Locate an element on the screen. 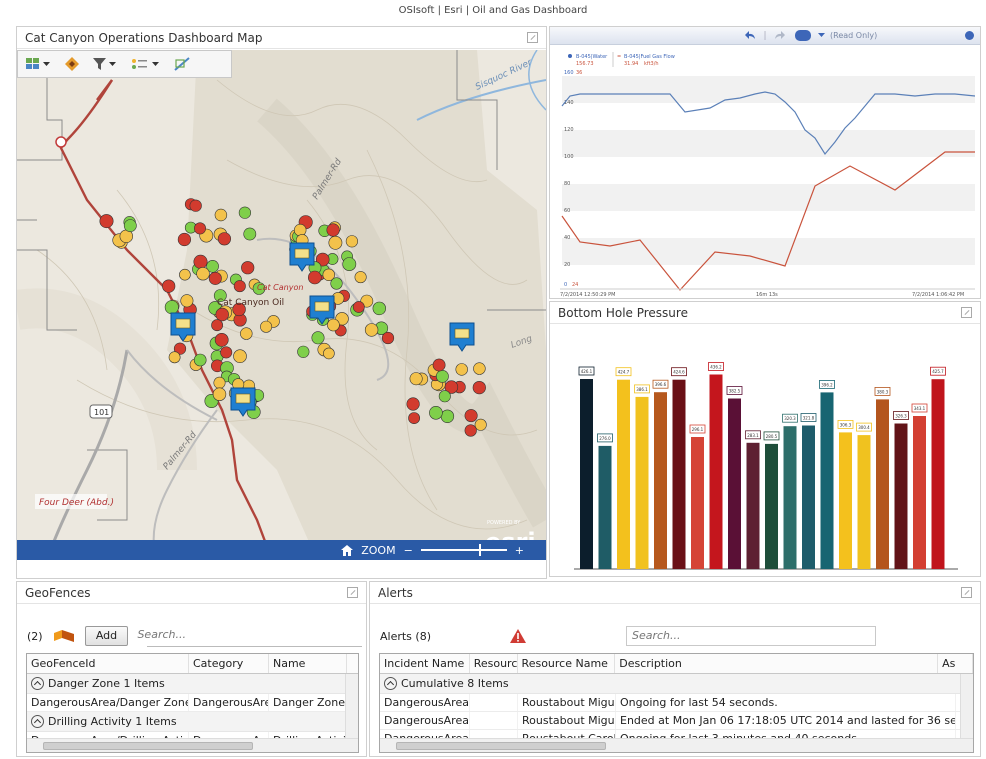 This screenshot has width=986, height=759. toggle-icon is located at coordinates (803, 35).